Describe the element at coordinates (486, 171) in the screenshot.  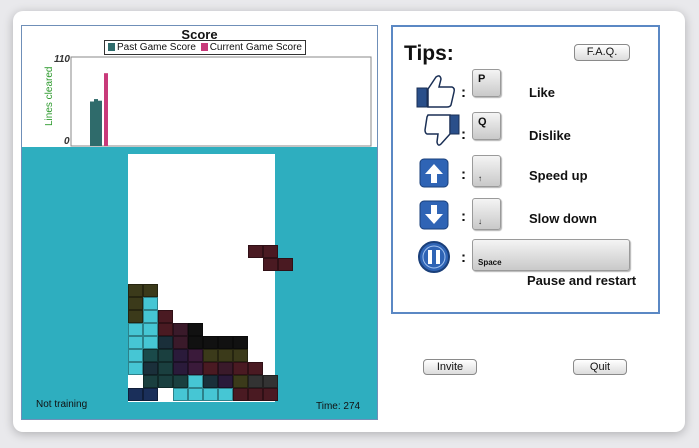
I see `key-arrow-up: ↑` at that location.